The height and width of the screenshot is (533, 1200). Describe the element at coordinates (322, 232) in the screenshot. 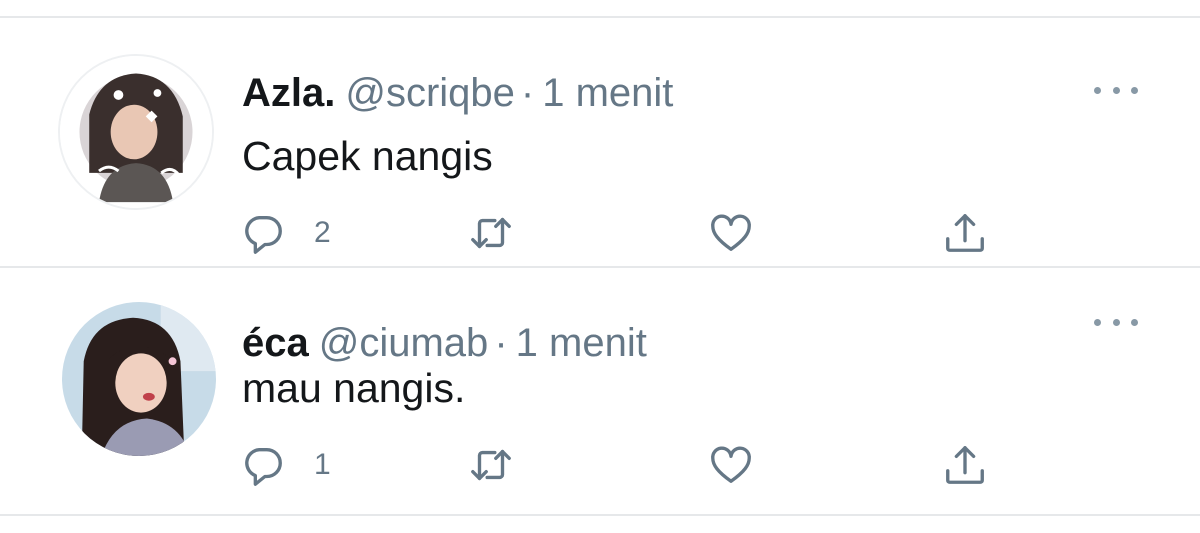

I see `reply-count: 2` at that location.